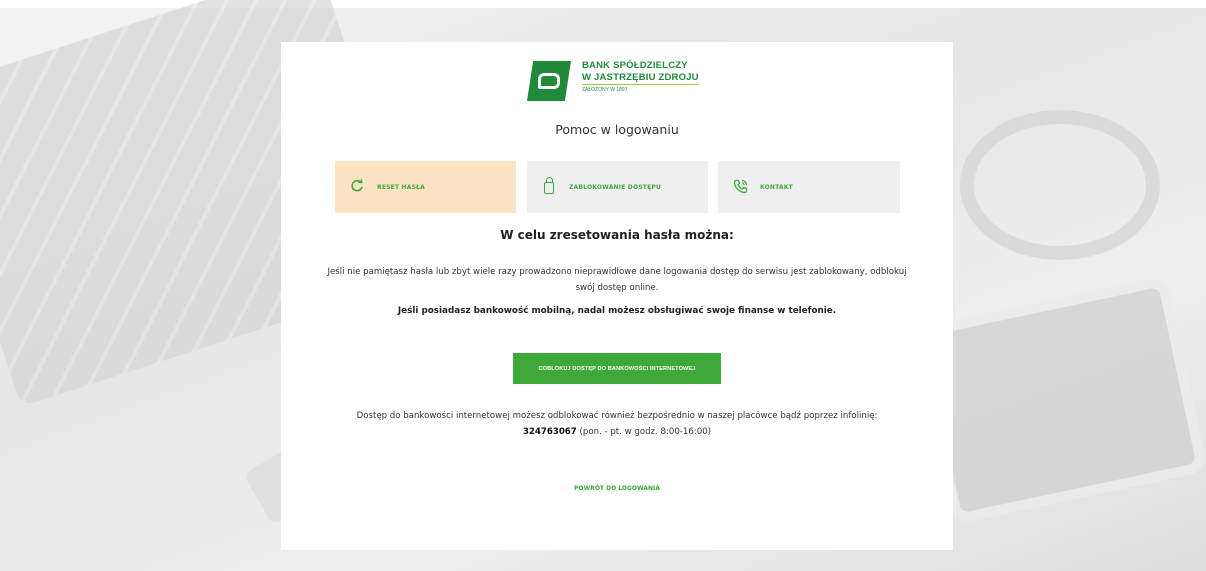  I want to click on back-to-login-link: POWRÓT DO LOGOWANIA, so click(617, 488).